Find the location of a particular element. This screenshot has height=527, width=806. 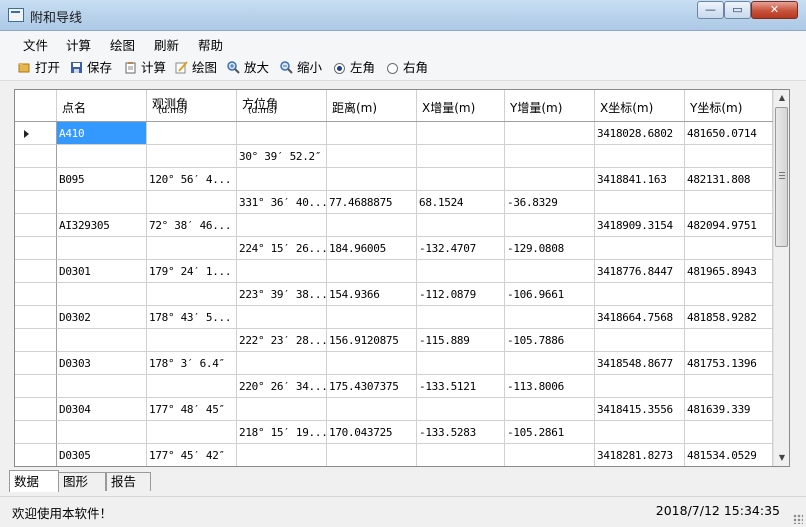

cell-x-increment: -133.5121 is located at coordinates (461, 386).